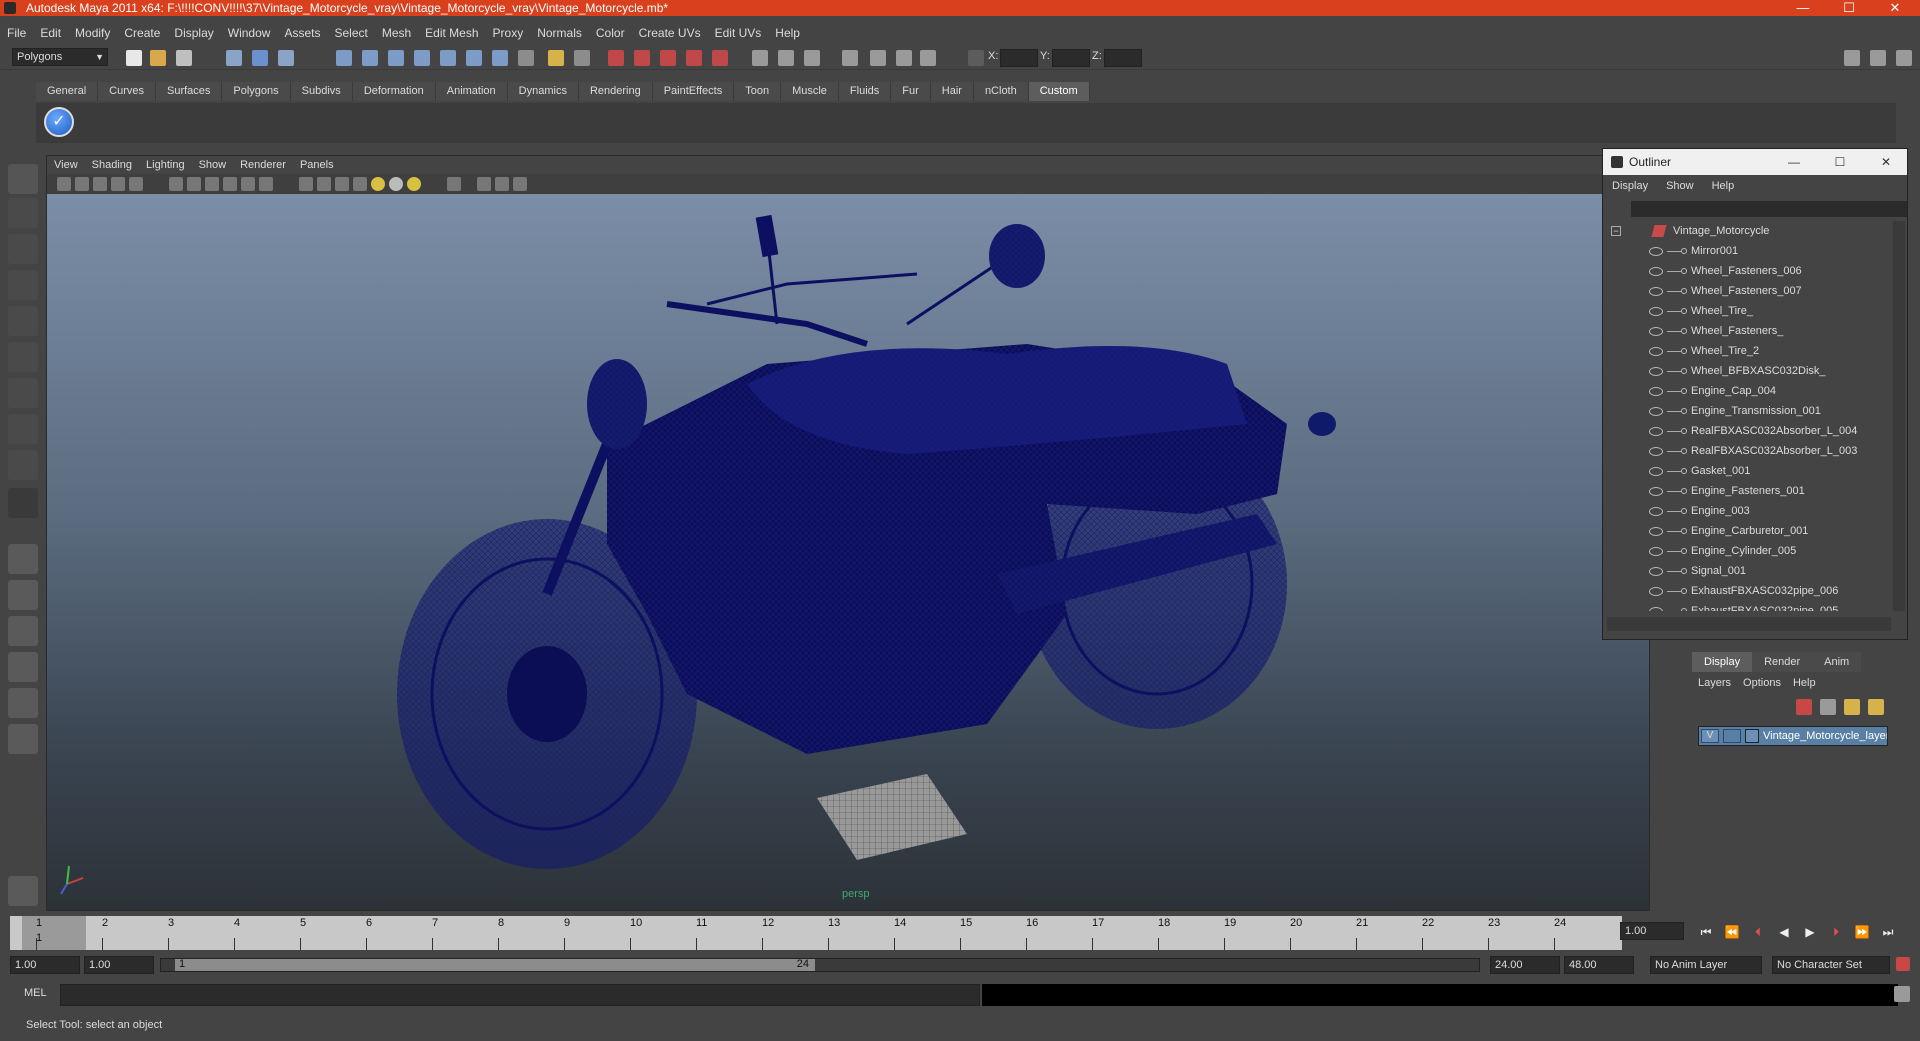 Image resolution: width=1920 pixels, height=1041 pixels. What do you see at coordinates (1751, 491) in the screenshot?
I see `list-item: Engine_Fasteners_001` at bounding box center [1751, 491].